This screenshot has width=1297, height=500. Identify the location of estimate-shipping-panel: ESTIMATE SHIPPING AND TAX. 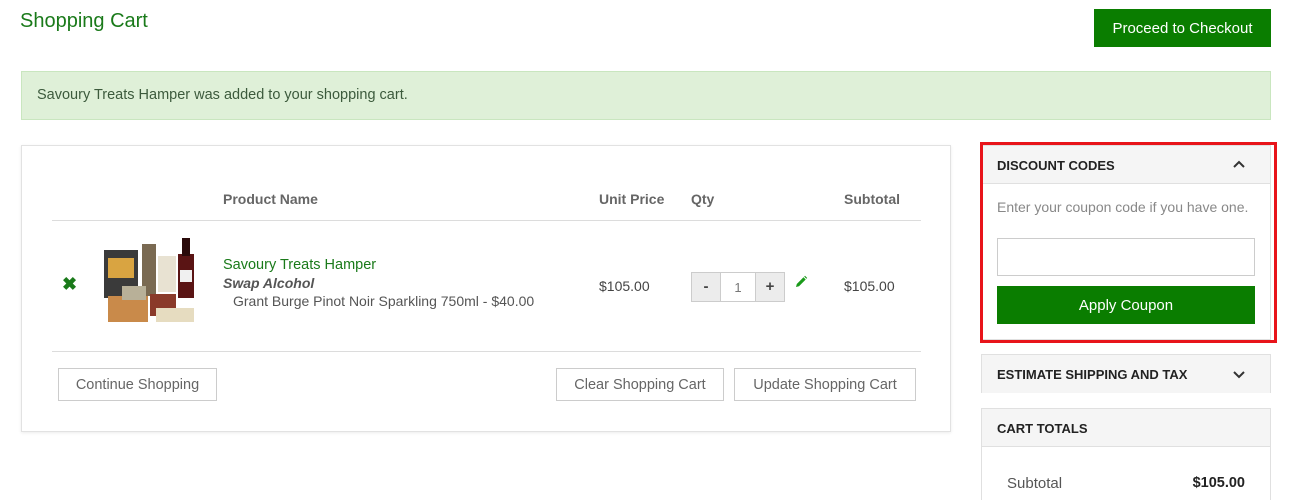
(1126, 373).